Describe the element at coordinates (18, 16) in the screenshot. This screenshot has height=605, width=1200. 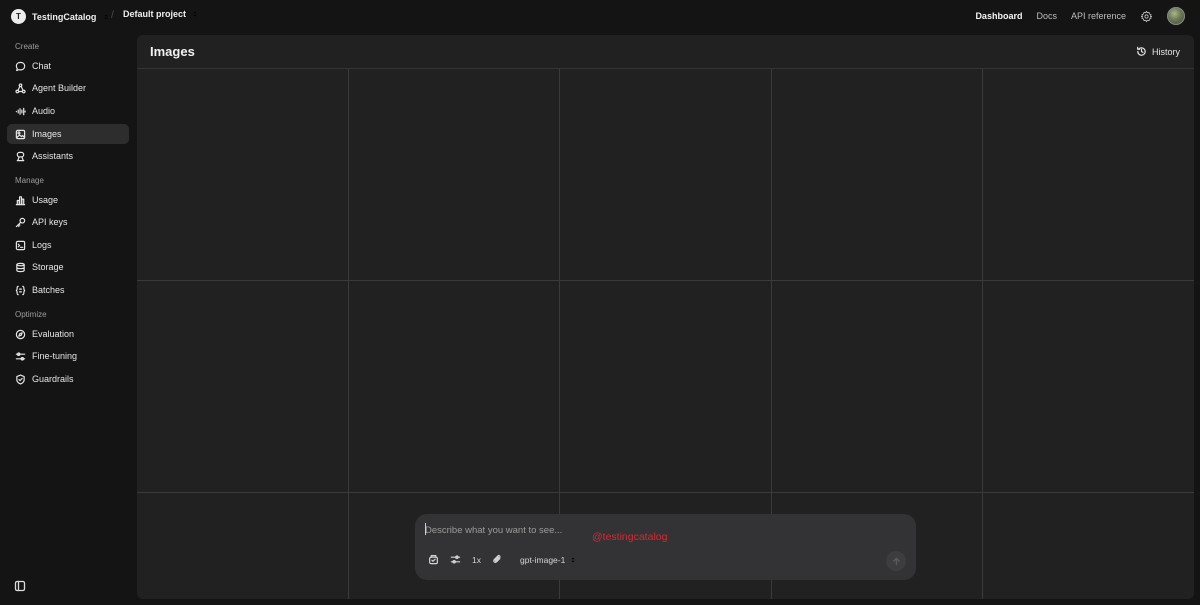
I see `org-avatar: T` at that location.